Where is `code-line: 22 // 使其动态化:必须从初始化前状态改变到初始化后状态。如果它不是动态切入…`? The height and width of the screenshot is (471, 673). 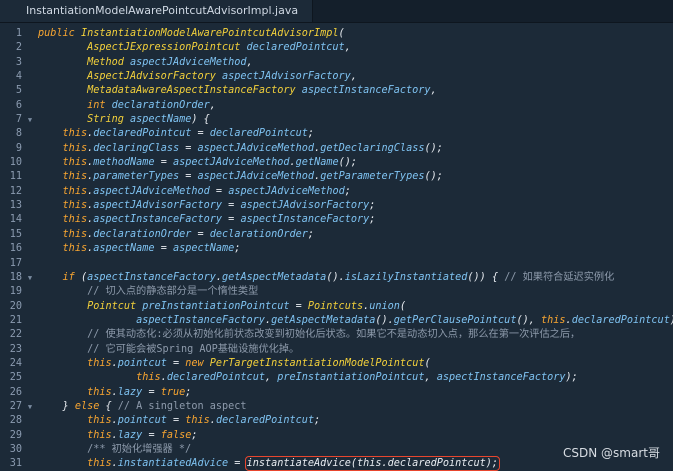
code-line: 22 // 使其动态化:必须从初始化前状态改变到初始化后状态。如果它不是动态切入… is located at coordinates (336, 335).